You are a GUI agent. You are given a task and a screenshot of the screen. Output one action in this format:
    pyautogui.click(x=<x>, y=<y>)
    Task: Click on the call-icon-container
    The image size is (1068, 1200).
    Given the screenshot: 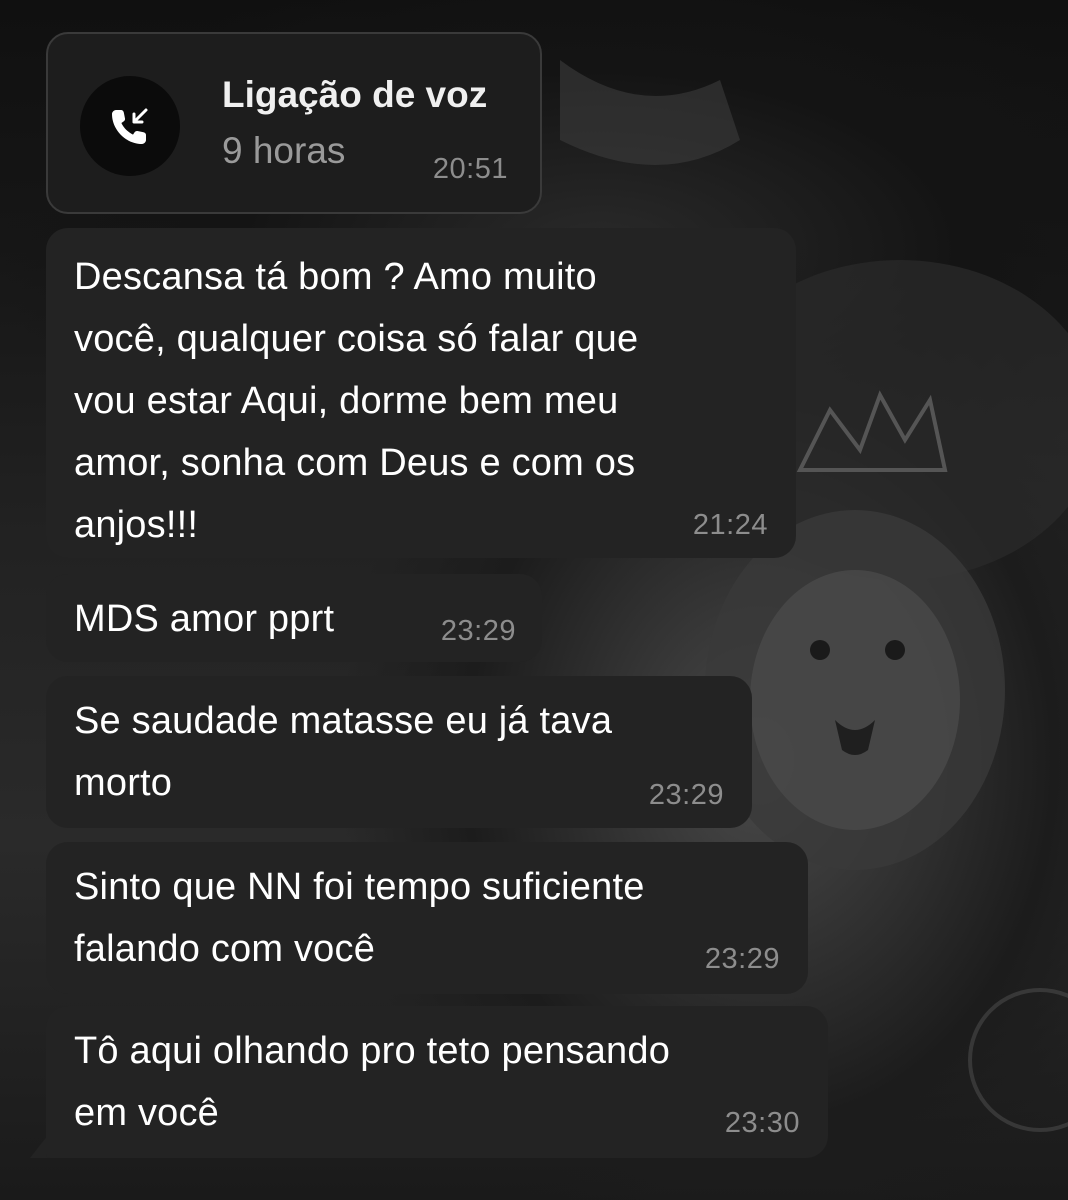 What is the action you would take?
    pyautogui.click(x=130, y=126)
    